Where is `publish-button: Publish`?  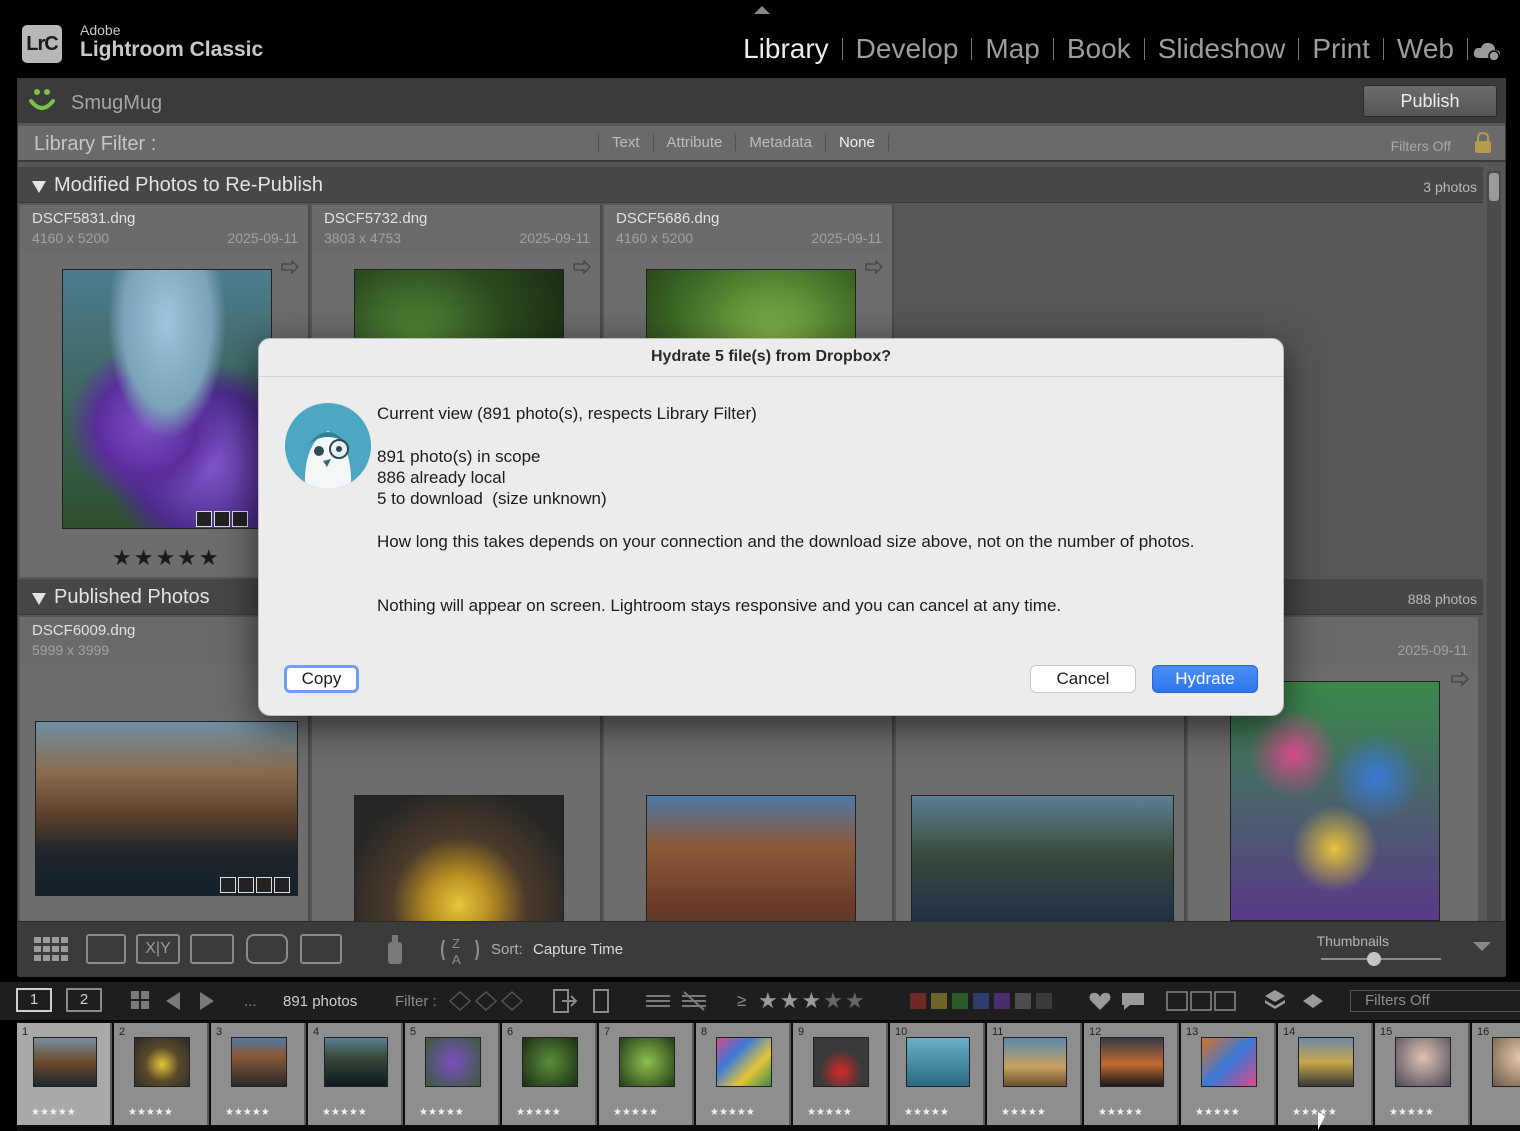 publish-button: Publish is located at coordinates (1430, 101).